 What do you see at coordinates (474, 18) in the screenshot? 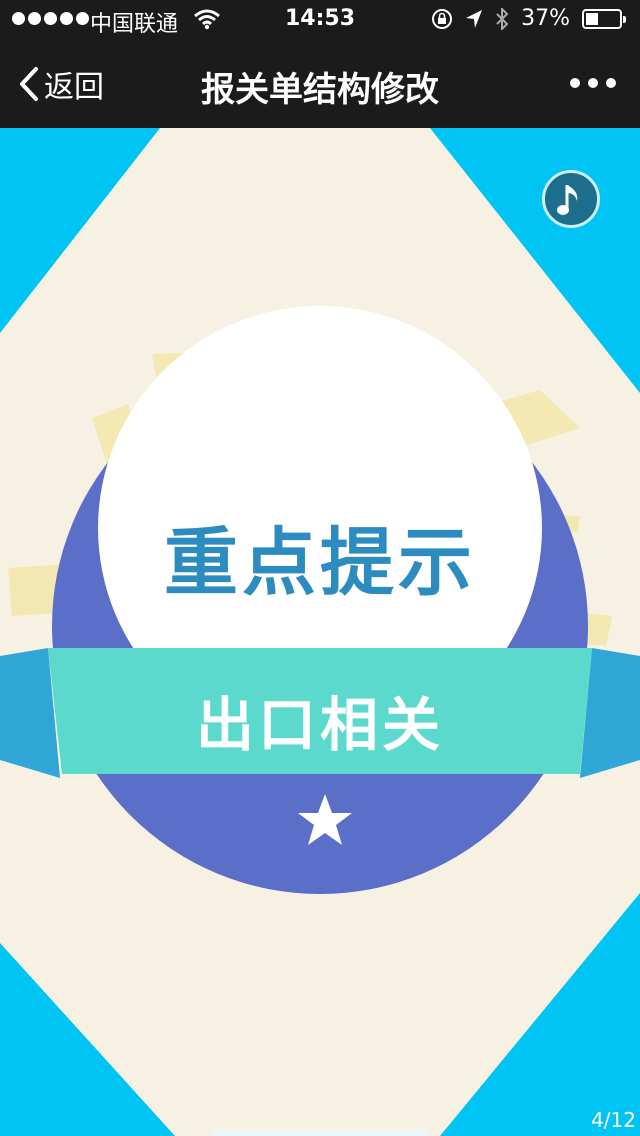
I see `location-arrow-icon` at bounding box center [474, 18].